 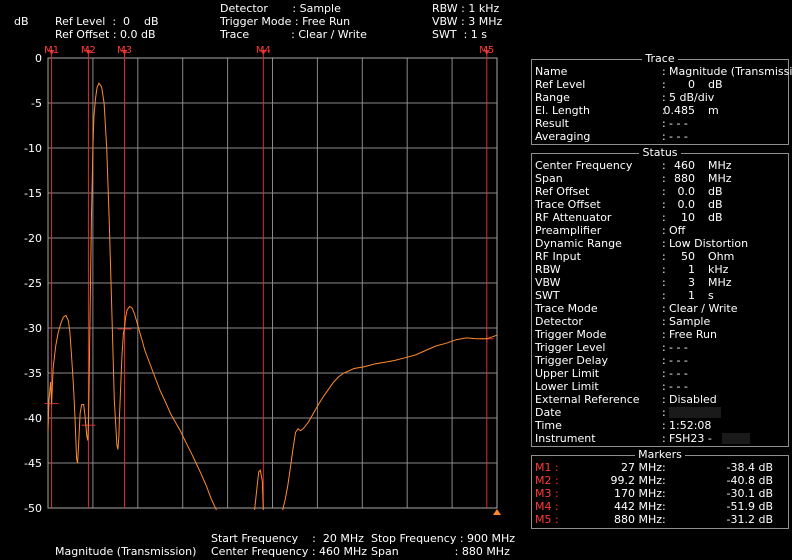 What do you see at coordinates (547, 506) in the screenshot?
I see `marker-row-label: M4 :` at bounding box center [547, 506].